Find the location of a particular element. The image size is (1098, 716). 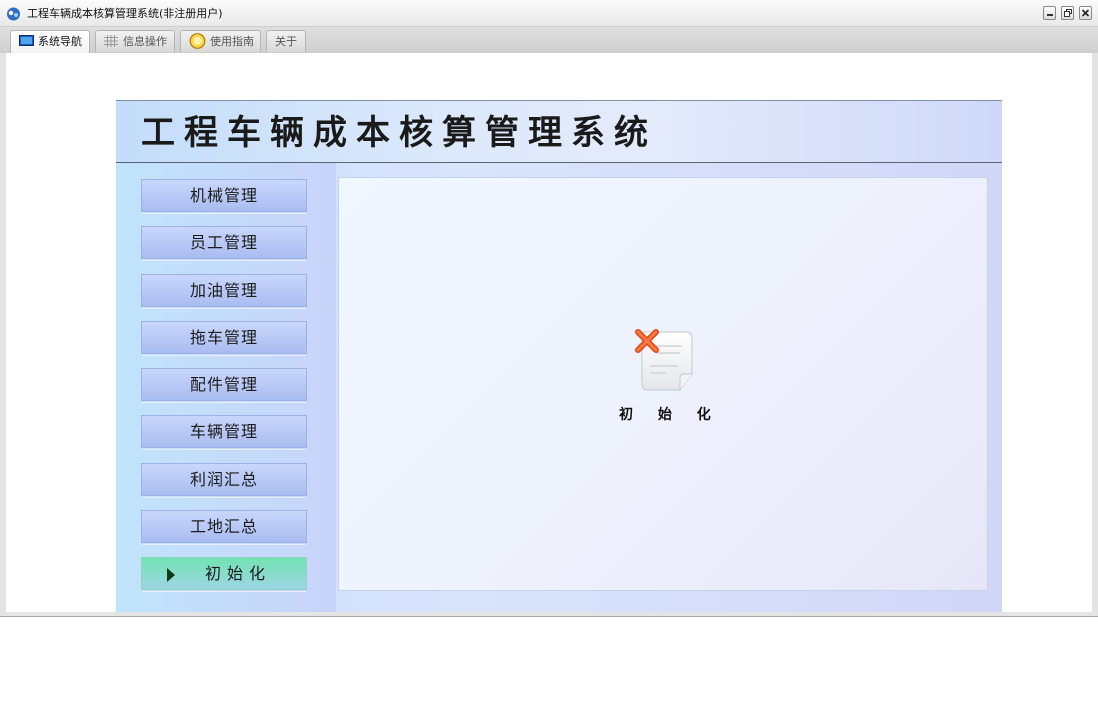

sidebar-item-label: 工地汇总 is located at coordinates (223, 526).